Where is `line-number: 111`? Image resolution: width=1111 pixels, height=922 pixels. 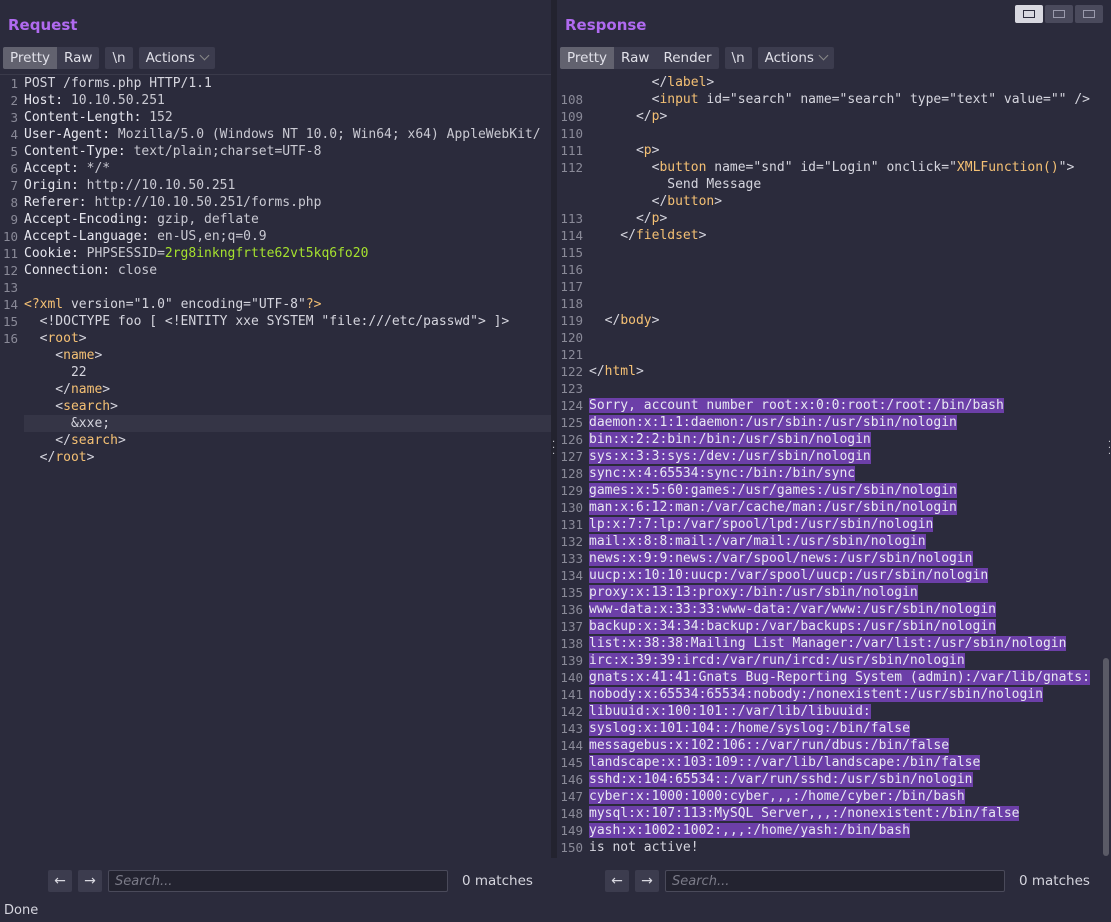 line-number: 111 is located at coordinates (571, 150).